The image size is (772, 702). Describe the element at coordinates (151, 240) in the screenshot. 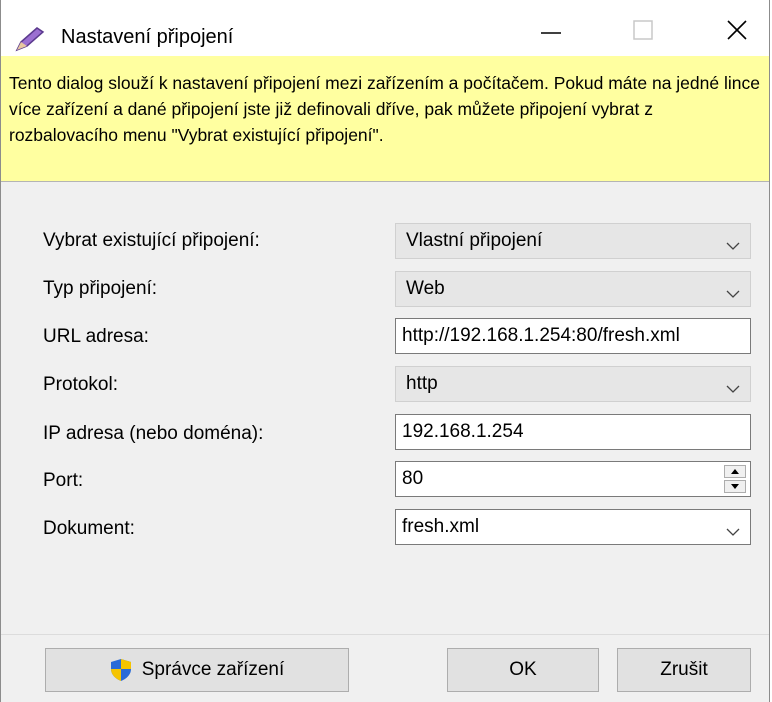

I see `existing-connection-label: Vybrat existující připojení:` at that location.